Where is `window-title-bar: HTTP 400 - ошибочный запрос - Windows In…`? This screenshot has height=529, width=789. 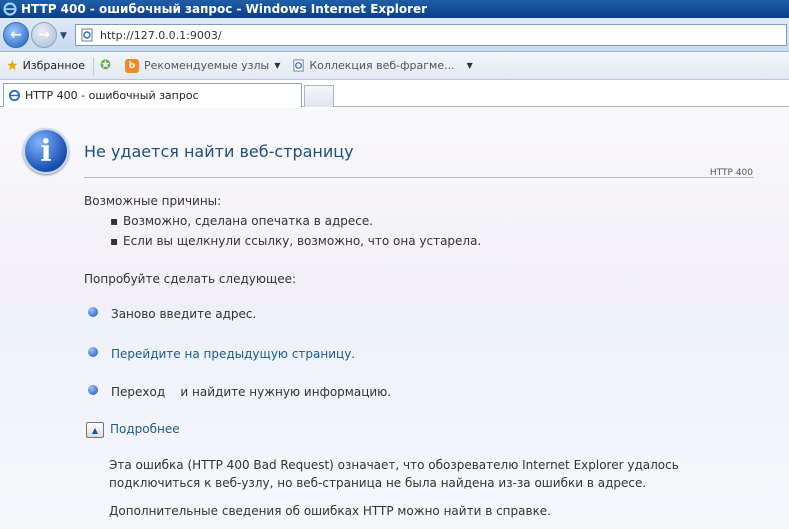
window-title-bar: HTTP 400 - ошибочный запрос - Windows In… is located at coordinates (394, 9).